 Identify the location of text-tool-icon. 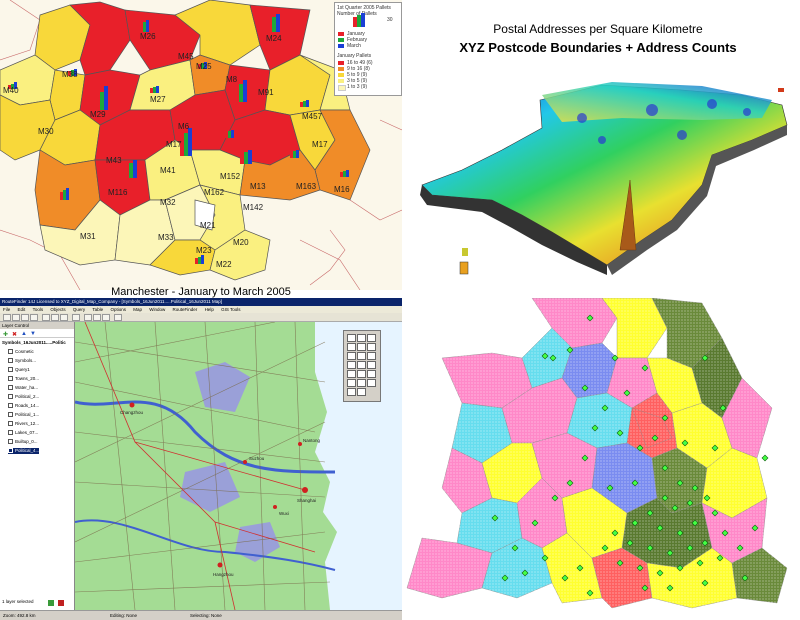
(371, 374).